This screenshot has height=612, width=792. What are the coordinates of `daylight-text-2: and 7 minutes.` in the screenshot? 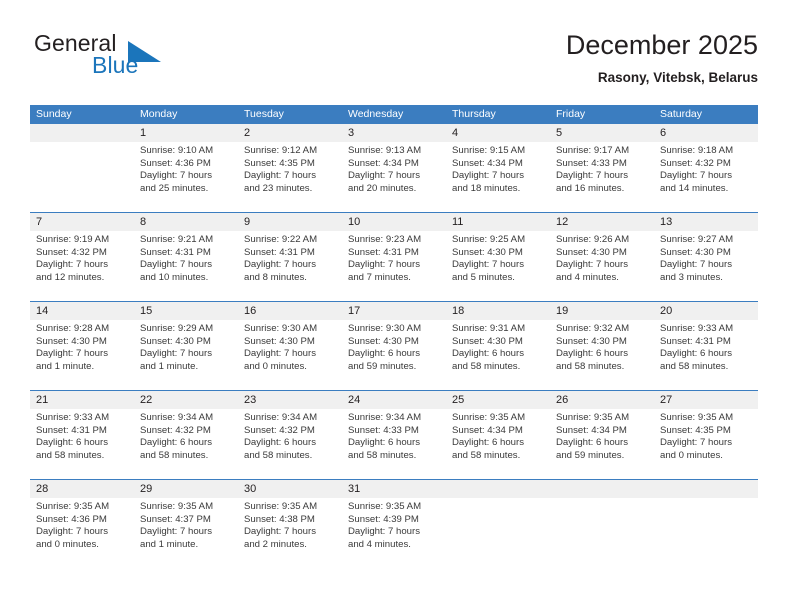 It's located at (379, 277).